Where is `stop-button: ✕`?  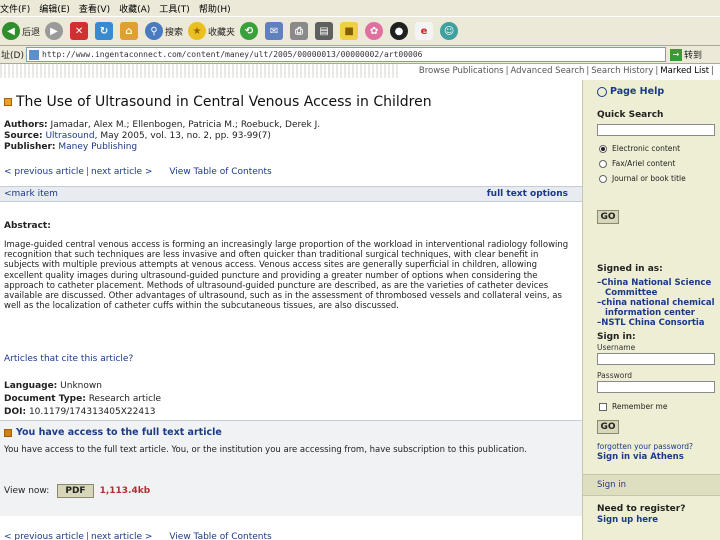 stop-button: ✕ is located at coordinates (80, 31).